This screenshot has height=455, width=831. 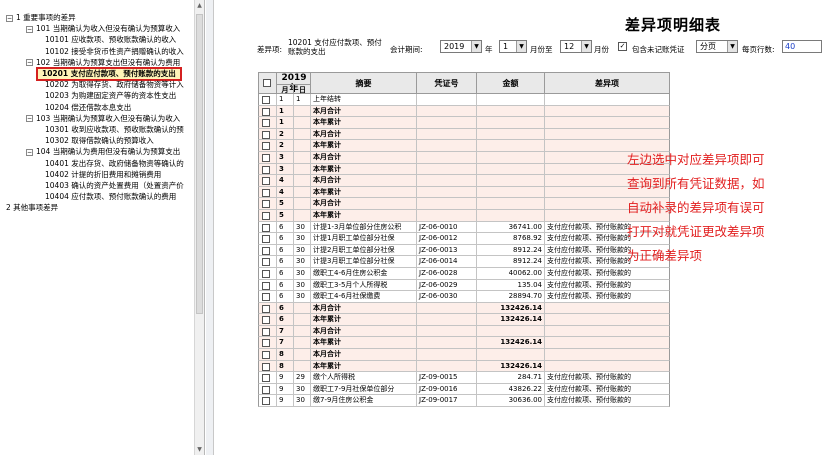 I want to click on tree-item: 10403 确认的资产处置费用（处置资产价, so click(x=114, y=185).